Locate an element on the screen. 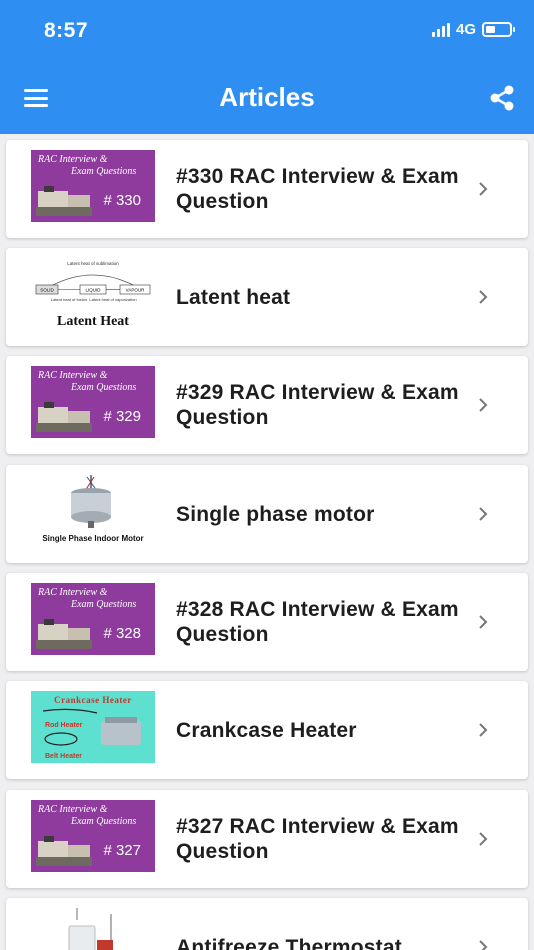  diagram-label: Latent heat of sublimation is located at coordinates (93, 263).